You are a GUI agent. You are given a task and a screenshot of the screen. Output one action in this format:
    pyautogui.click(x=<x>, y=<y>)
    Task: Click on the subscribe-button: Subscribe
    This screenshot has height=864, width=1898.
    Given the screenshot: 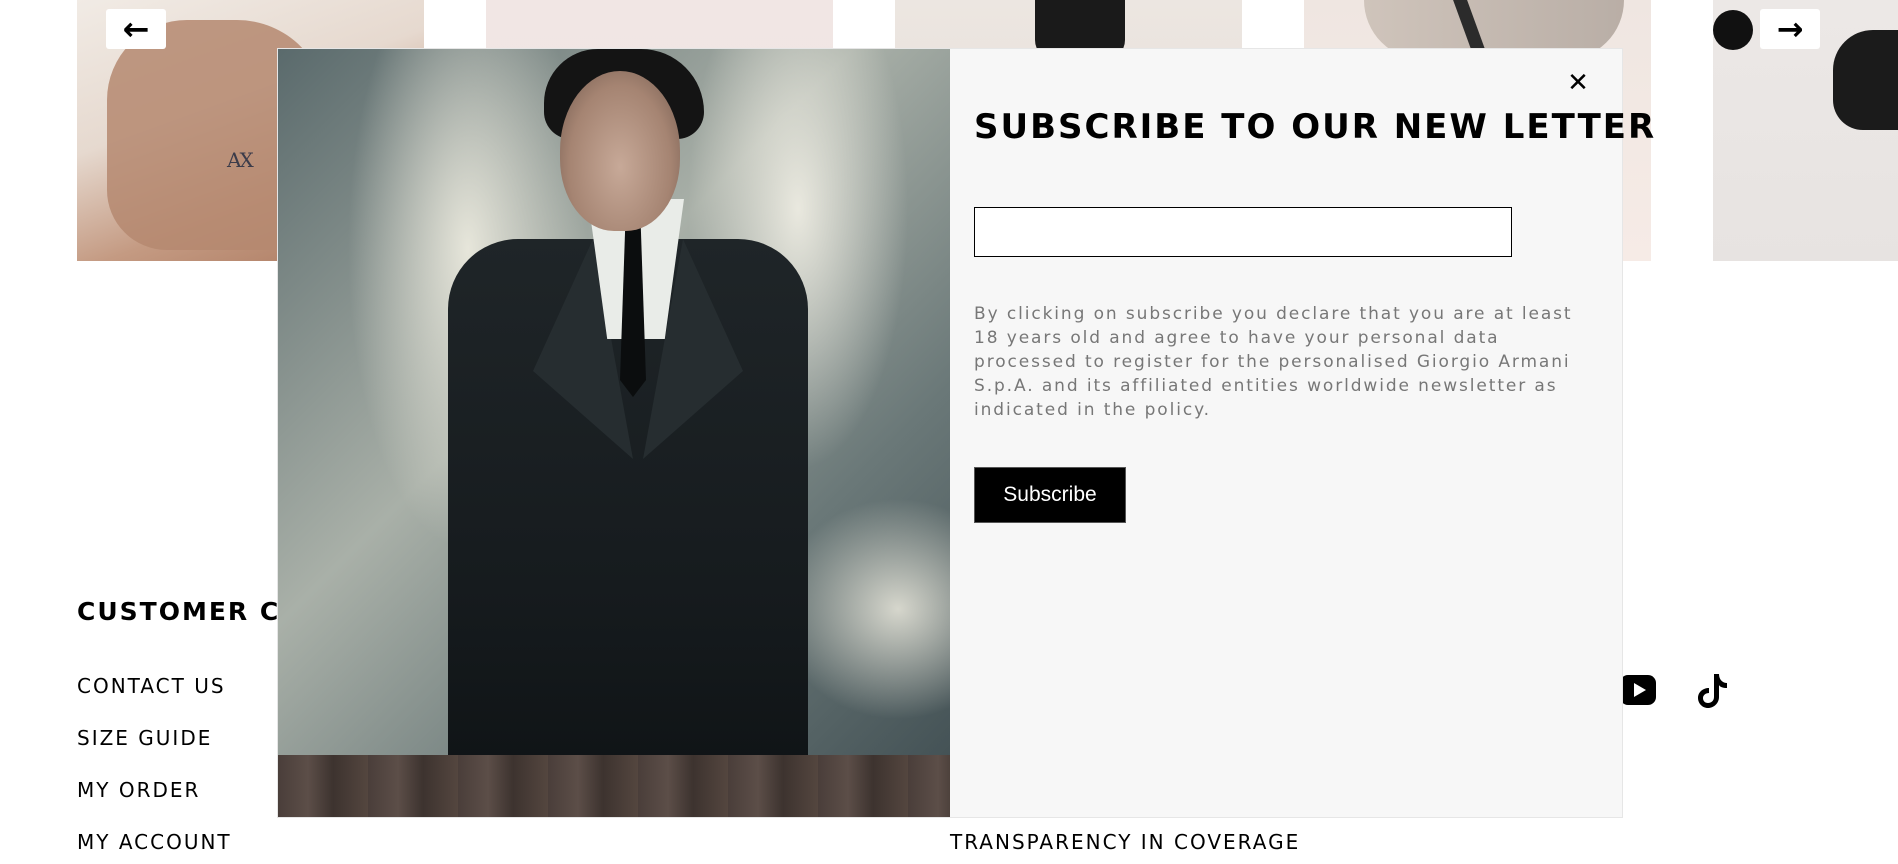 What is the action you would take?
    pyautogui.click(x=1050, y=495)
    